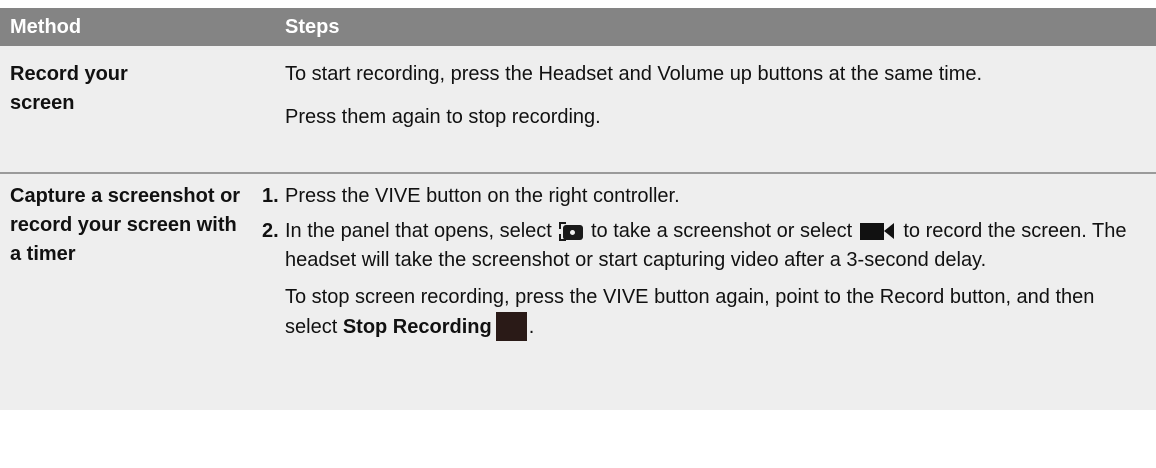 This screenshot has width=1156, height=468. Describe the element at coordinates (69, 88) in the screenshot. I see `method-cell: Record your screen` at that location.